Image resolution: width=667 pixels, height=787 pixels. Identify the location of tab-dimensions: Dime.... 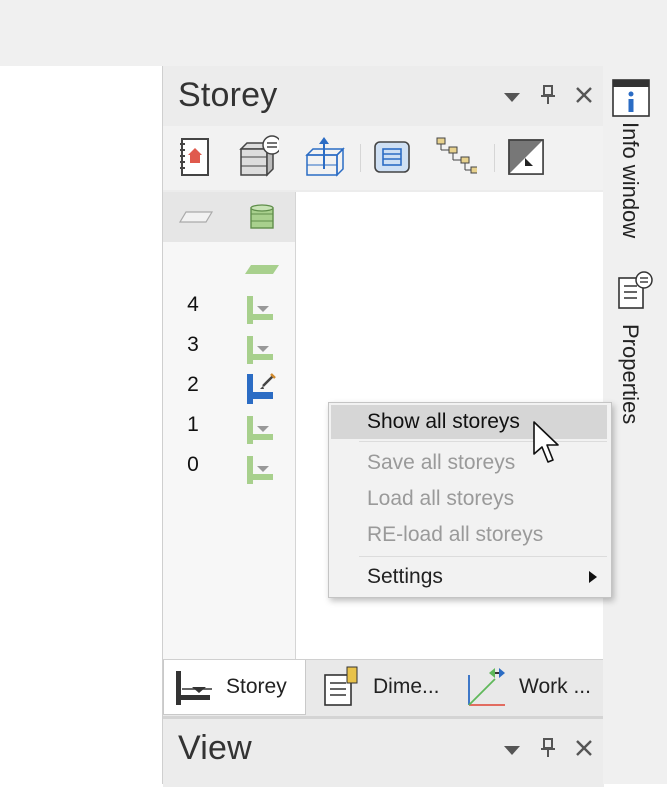
(382, 687).